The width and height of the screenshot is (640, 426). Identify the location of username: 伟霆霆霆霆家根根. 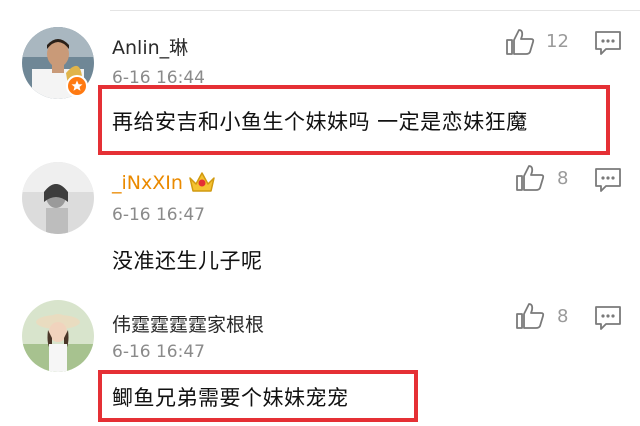
(188, 323).